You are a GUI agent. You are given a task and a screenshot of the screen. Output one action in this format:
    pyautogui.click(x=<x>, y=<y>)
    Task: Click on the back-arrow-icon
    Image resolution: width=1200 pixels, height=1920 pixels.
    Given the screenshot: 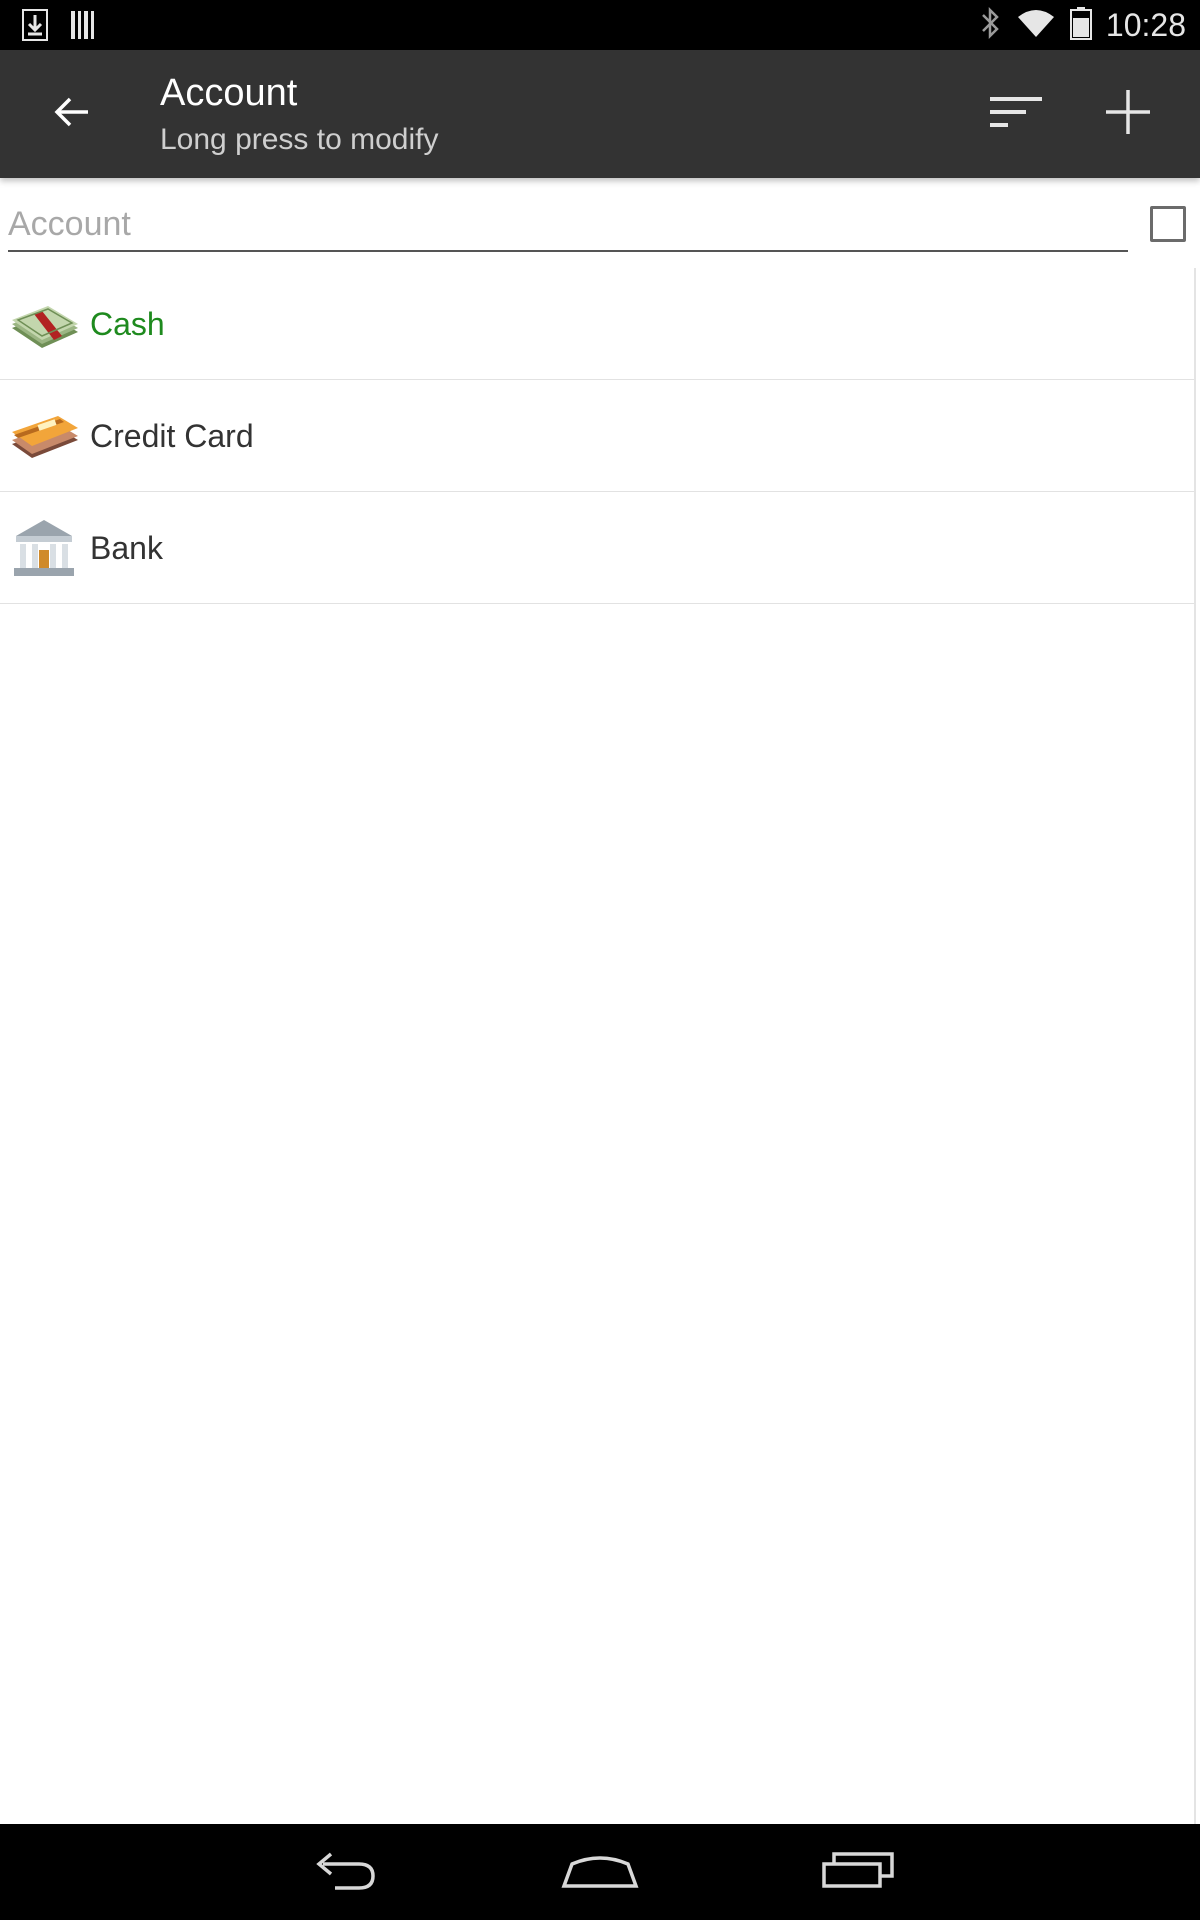 What is the action you would take?
    pyautogui.click(x=72, y=114)
    